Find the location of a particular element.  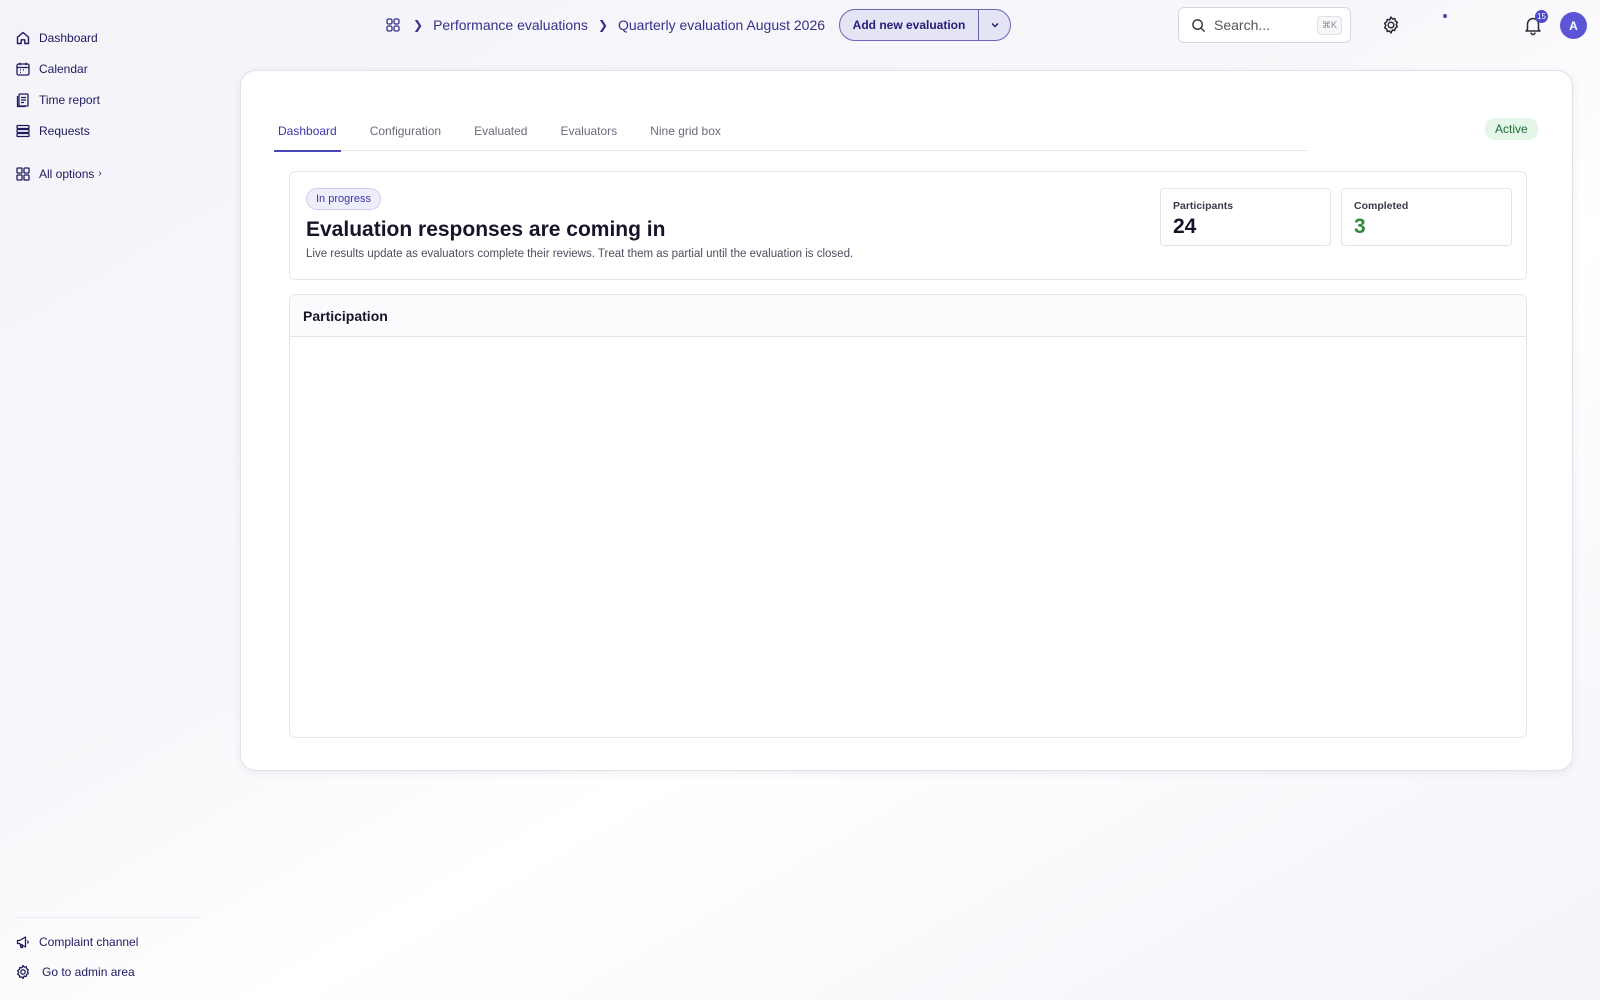

sidebar-item-complaint-channel: Complaint channel is located at coordinates (107, 942).